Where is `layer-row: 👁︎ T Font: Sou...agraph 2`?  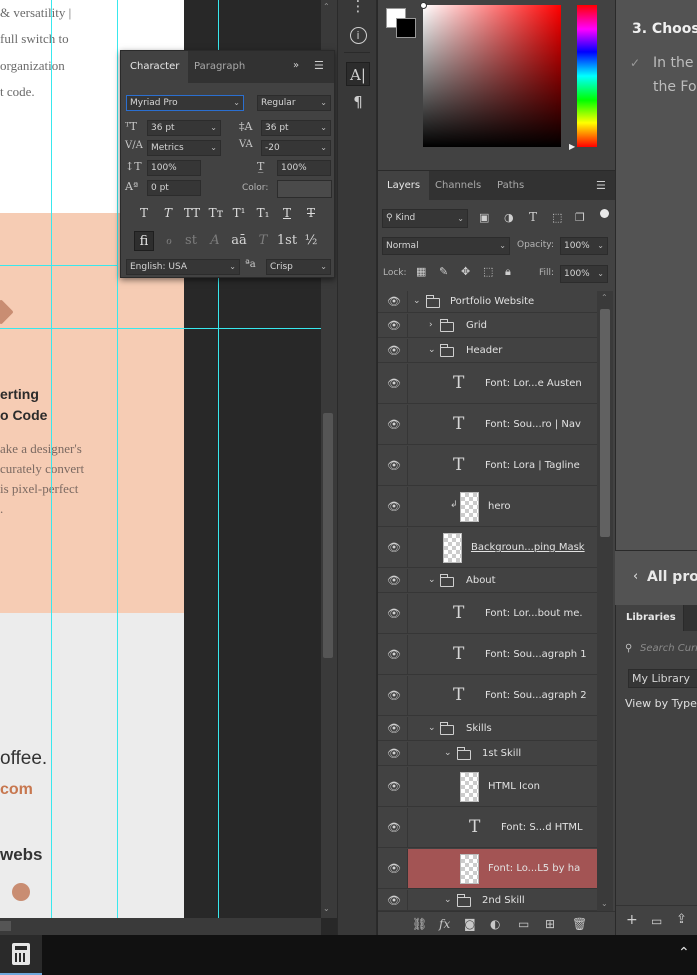 layer-row: 👁︎ T Font: Sou...agraph 2 is located at coordinates (488, 696).